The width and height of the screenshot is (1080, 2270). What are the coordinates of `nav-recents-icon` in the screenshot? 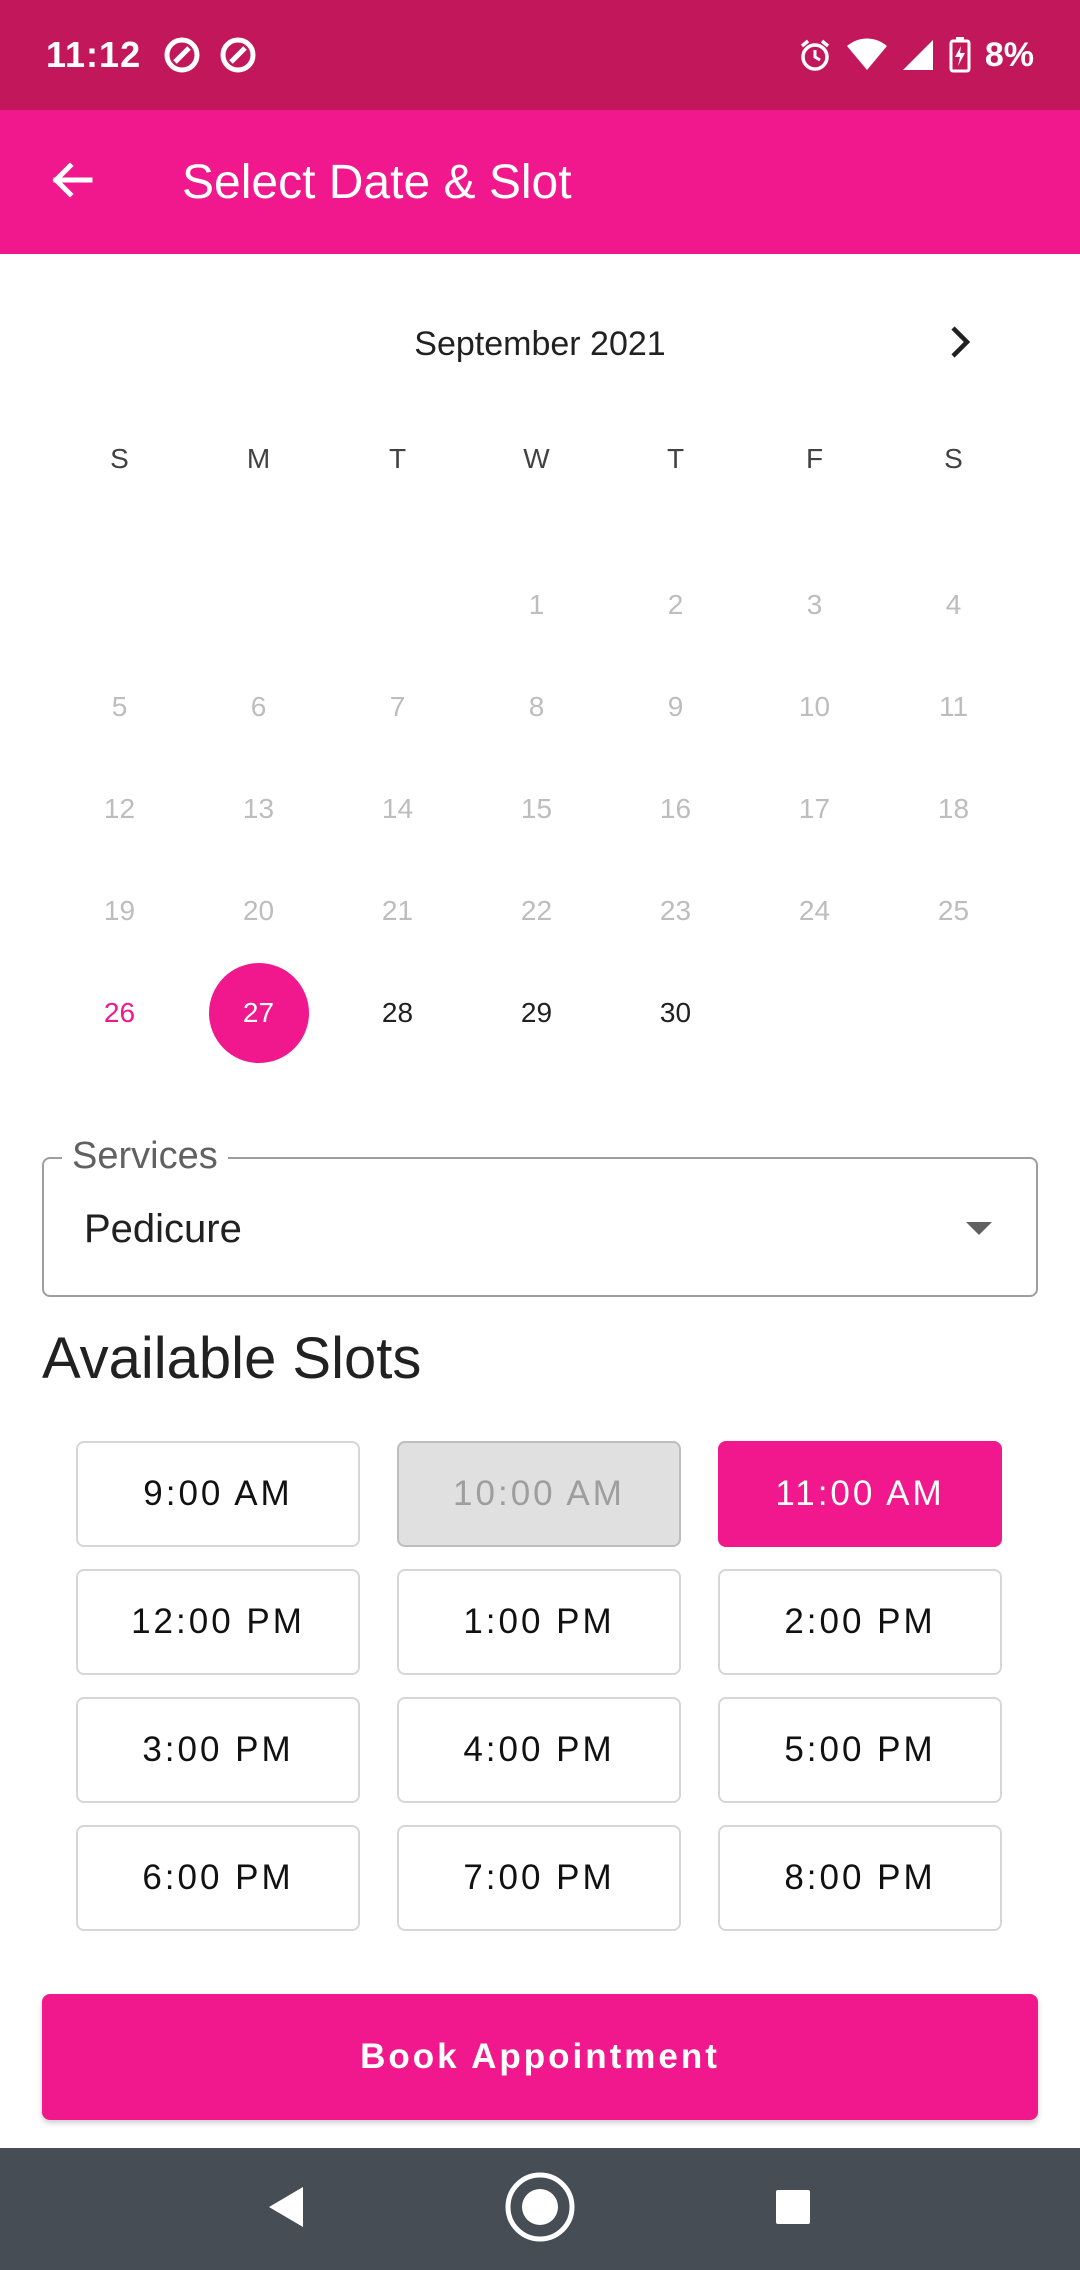 It's located at (793, 2209).